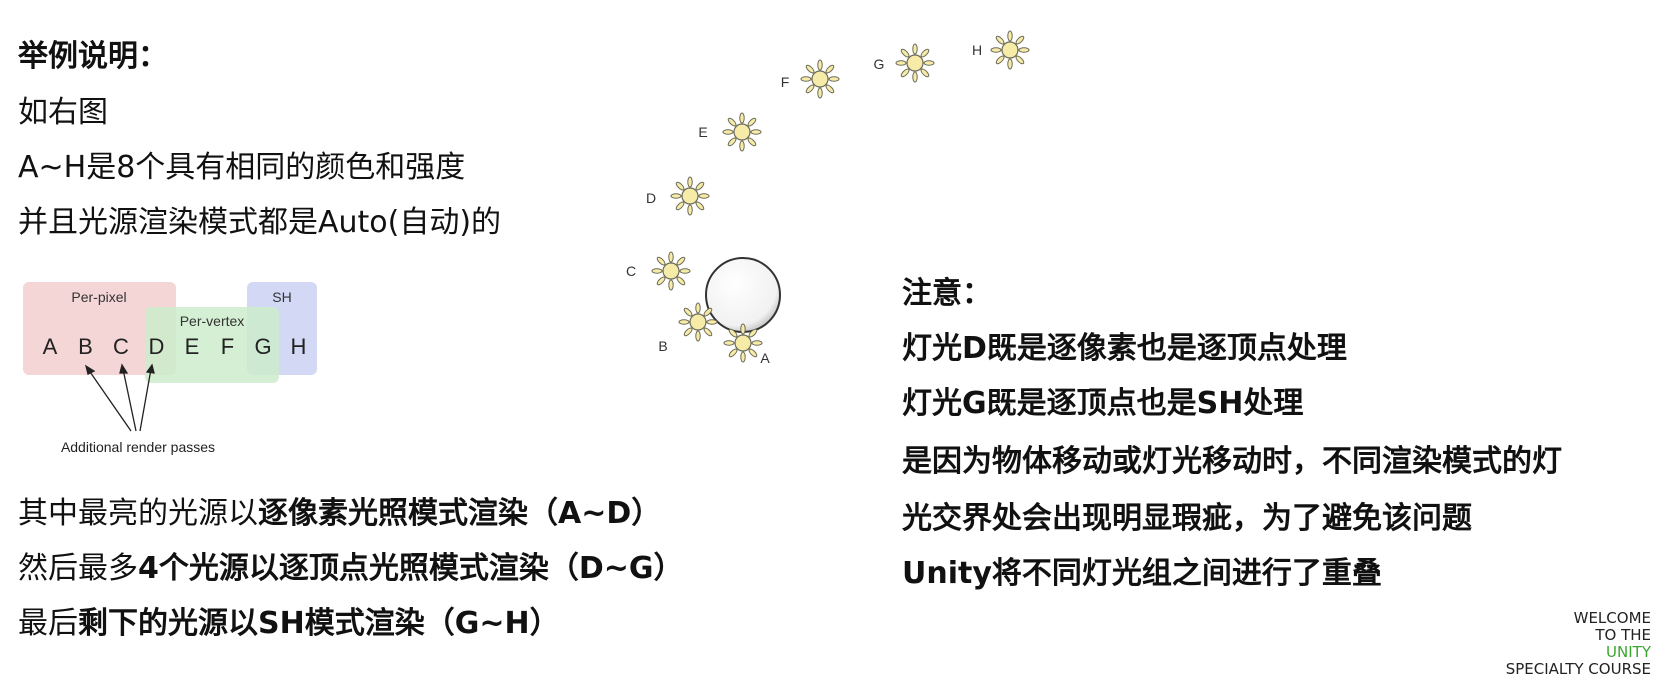 This screenshot has width=1655, height=674. What do you see at coordinates (765, 358) in the screenshot?
I see `light-a-label: A` at bounding box center [765, 358].